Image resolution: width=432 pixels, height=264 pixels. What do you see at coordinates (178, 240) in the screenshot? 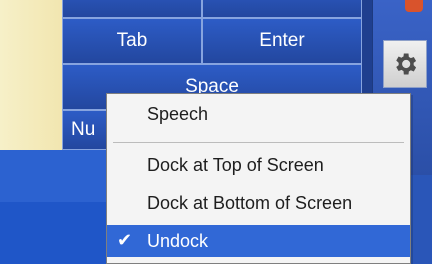
I see `menu-item-label: Undock` at bounding box center [178, 240].